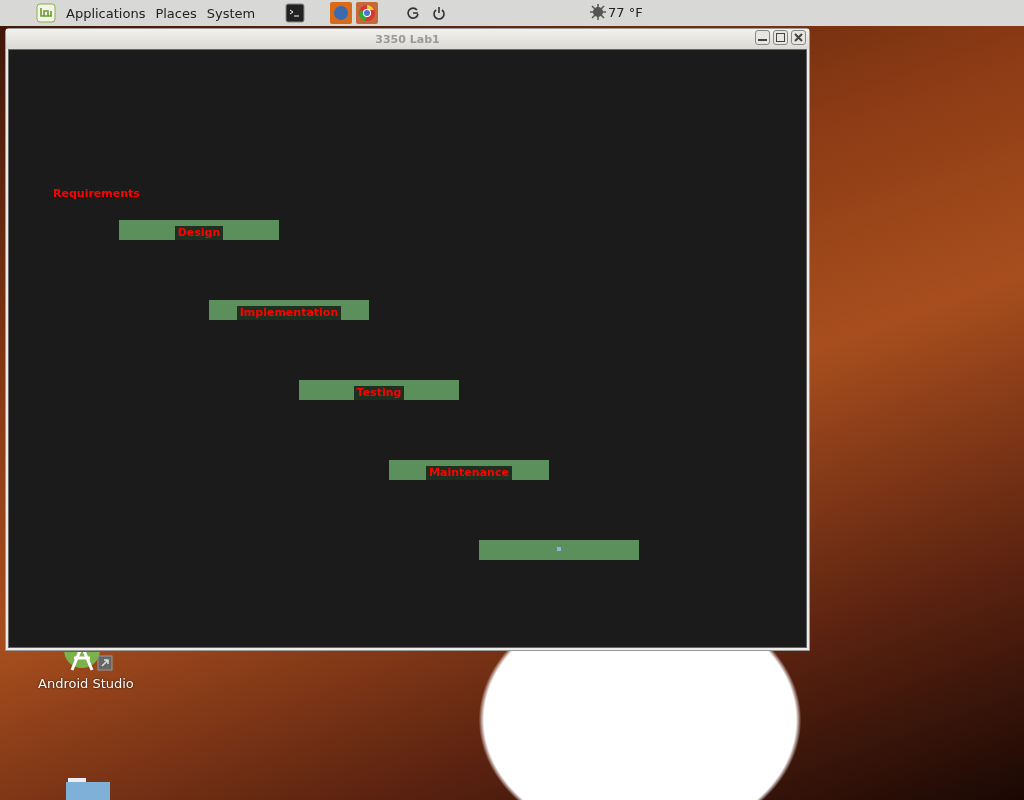 This screenshot has width=1024, height=800. What do you see at coordinates (199, 233) in the screenshot?
I see `stage-label: Design` at bounding box center [199, 233].